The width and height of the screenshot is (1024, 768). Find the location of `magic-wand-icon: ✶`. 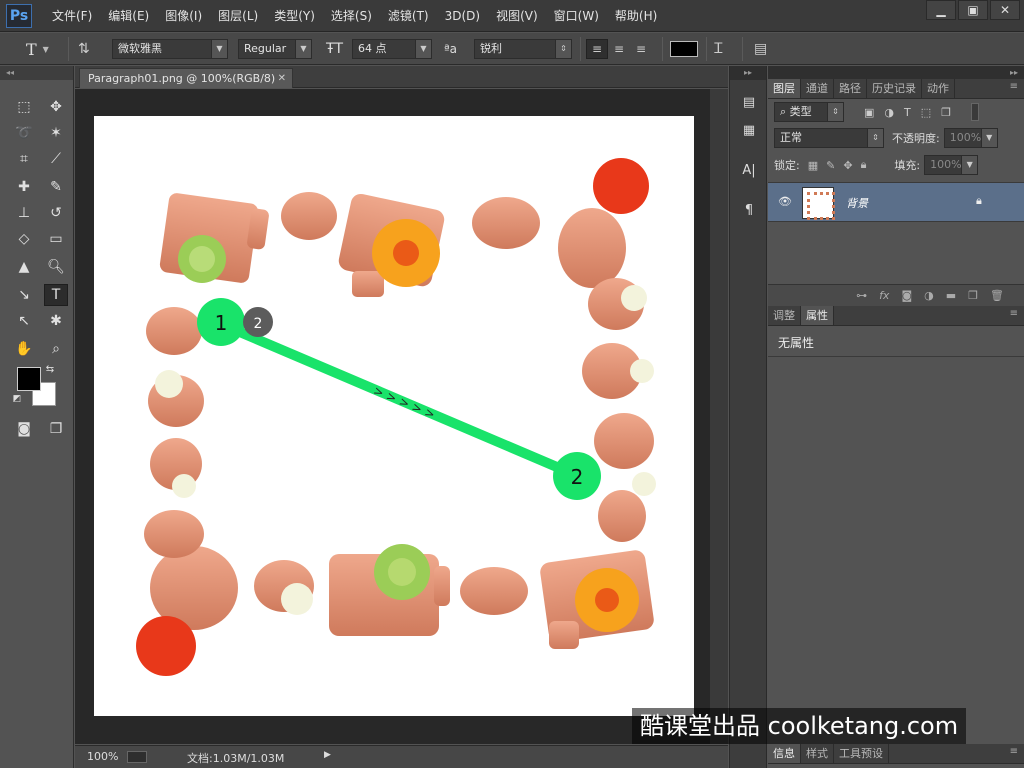

magic-wand-icon: ✶ is located at coordinates (56, 133).